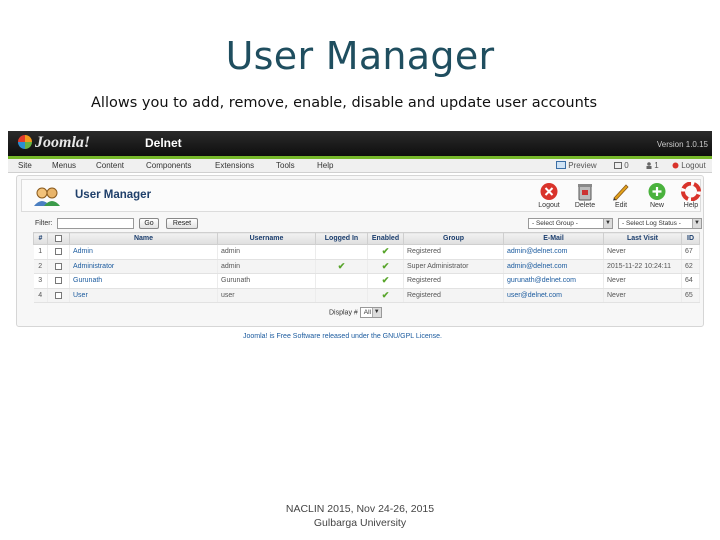 The width and height of the screenshot is (720, 540). Describe the element at coordinates (54, 143) in the screenshot. I see `joomla-logo: Joomla!` at that location.